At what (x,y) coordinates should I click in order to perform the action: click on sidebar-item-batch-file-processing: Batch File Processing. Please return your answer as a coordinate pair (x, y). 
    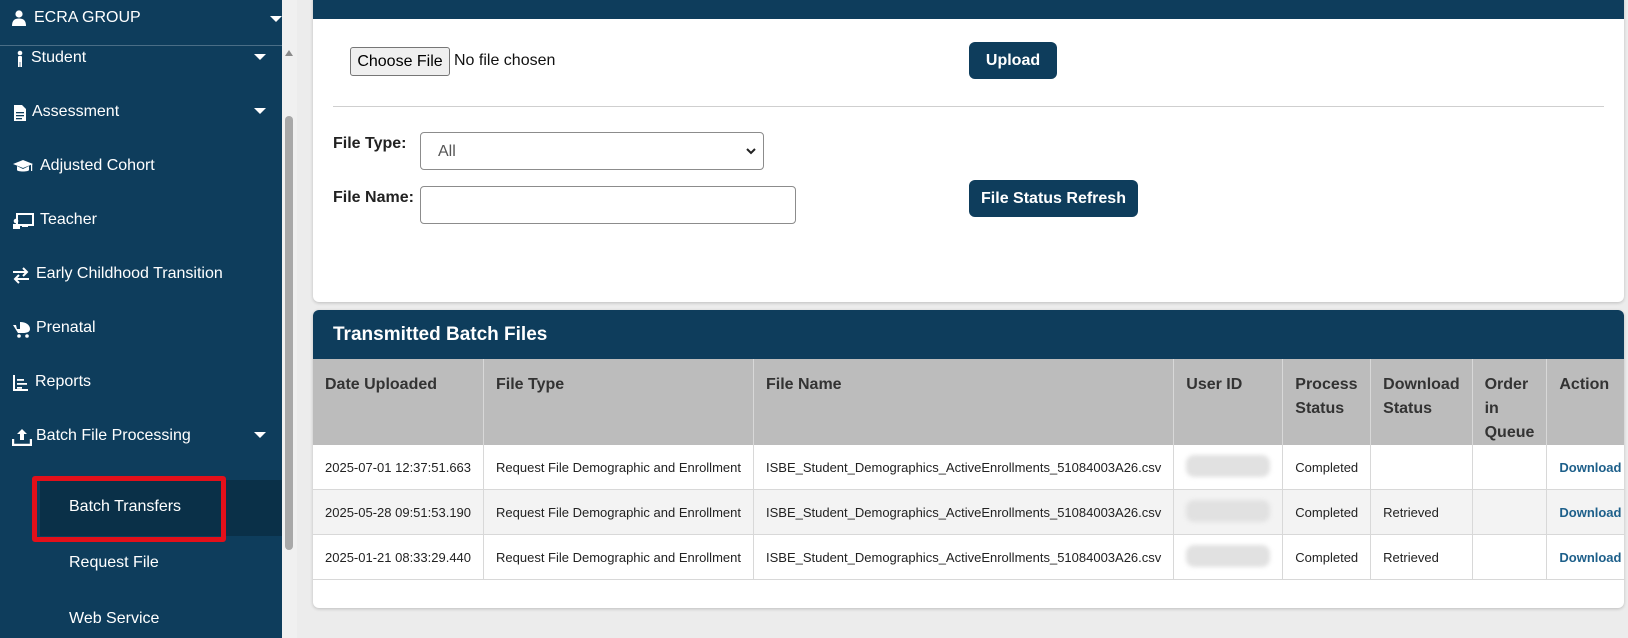
    Looking at the image, I should click on (141, 438).